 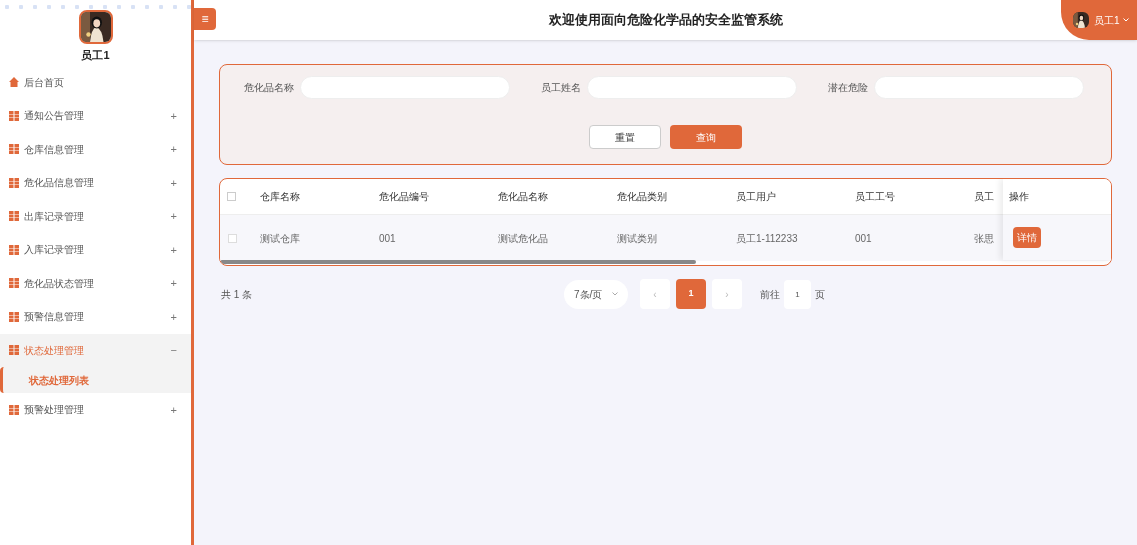 What do you see at coordinates (848, 88) in the screenshot?
I see `field-label: 潜在危险` at bounding box center [848, 88].